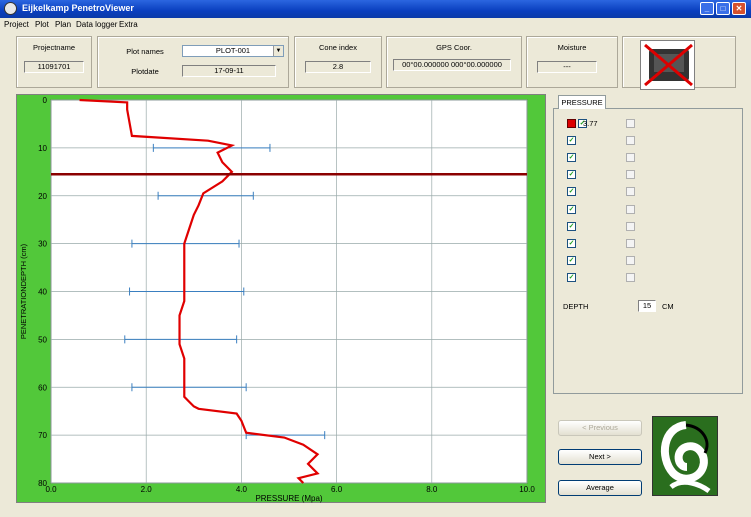 The image size is (751, 517). What do you see at coordinates (42, 339) in the screenshot?
I see `y-tick-label: 50` at bounding box center [42, 339].